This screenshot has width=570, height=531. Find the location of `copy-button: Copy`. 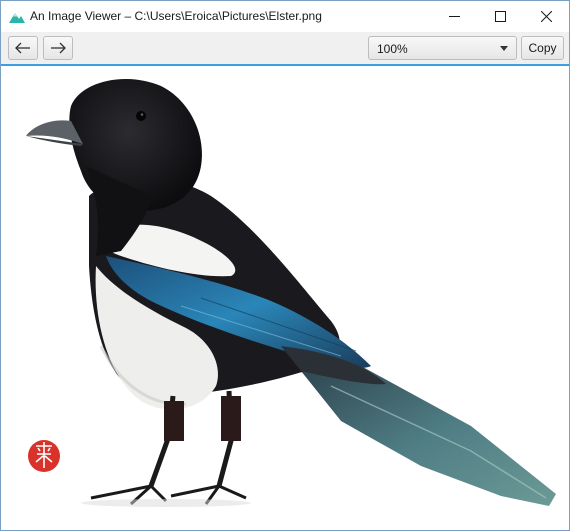

copy-button: Copy is located at coordinates (542, 48).